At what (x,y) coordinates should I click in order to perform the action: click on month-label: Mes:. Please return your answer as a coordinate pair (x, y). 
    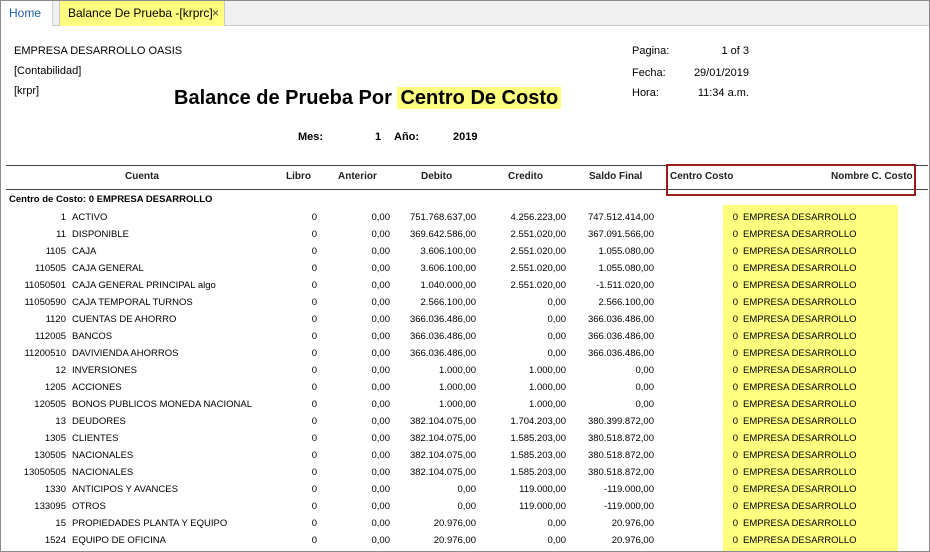
    Looking at the image, I should click on (311, 137).